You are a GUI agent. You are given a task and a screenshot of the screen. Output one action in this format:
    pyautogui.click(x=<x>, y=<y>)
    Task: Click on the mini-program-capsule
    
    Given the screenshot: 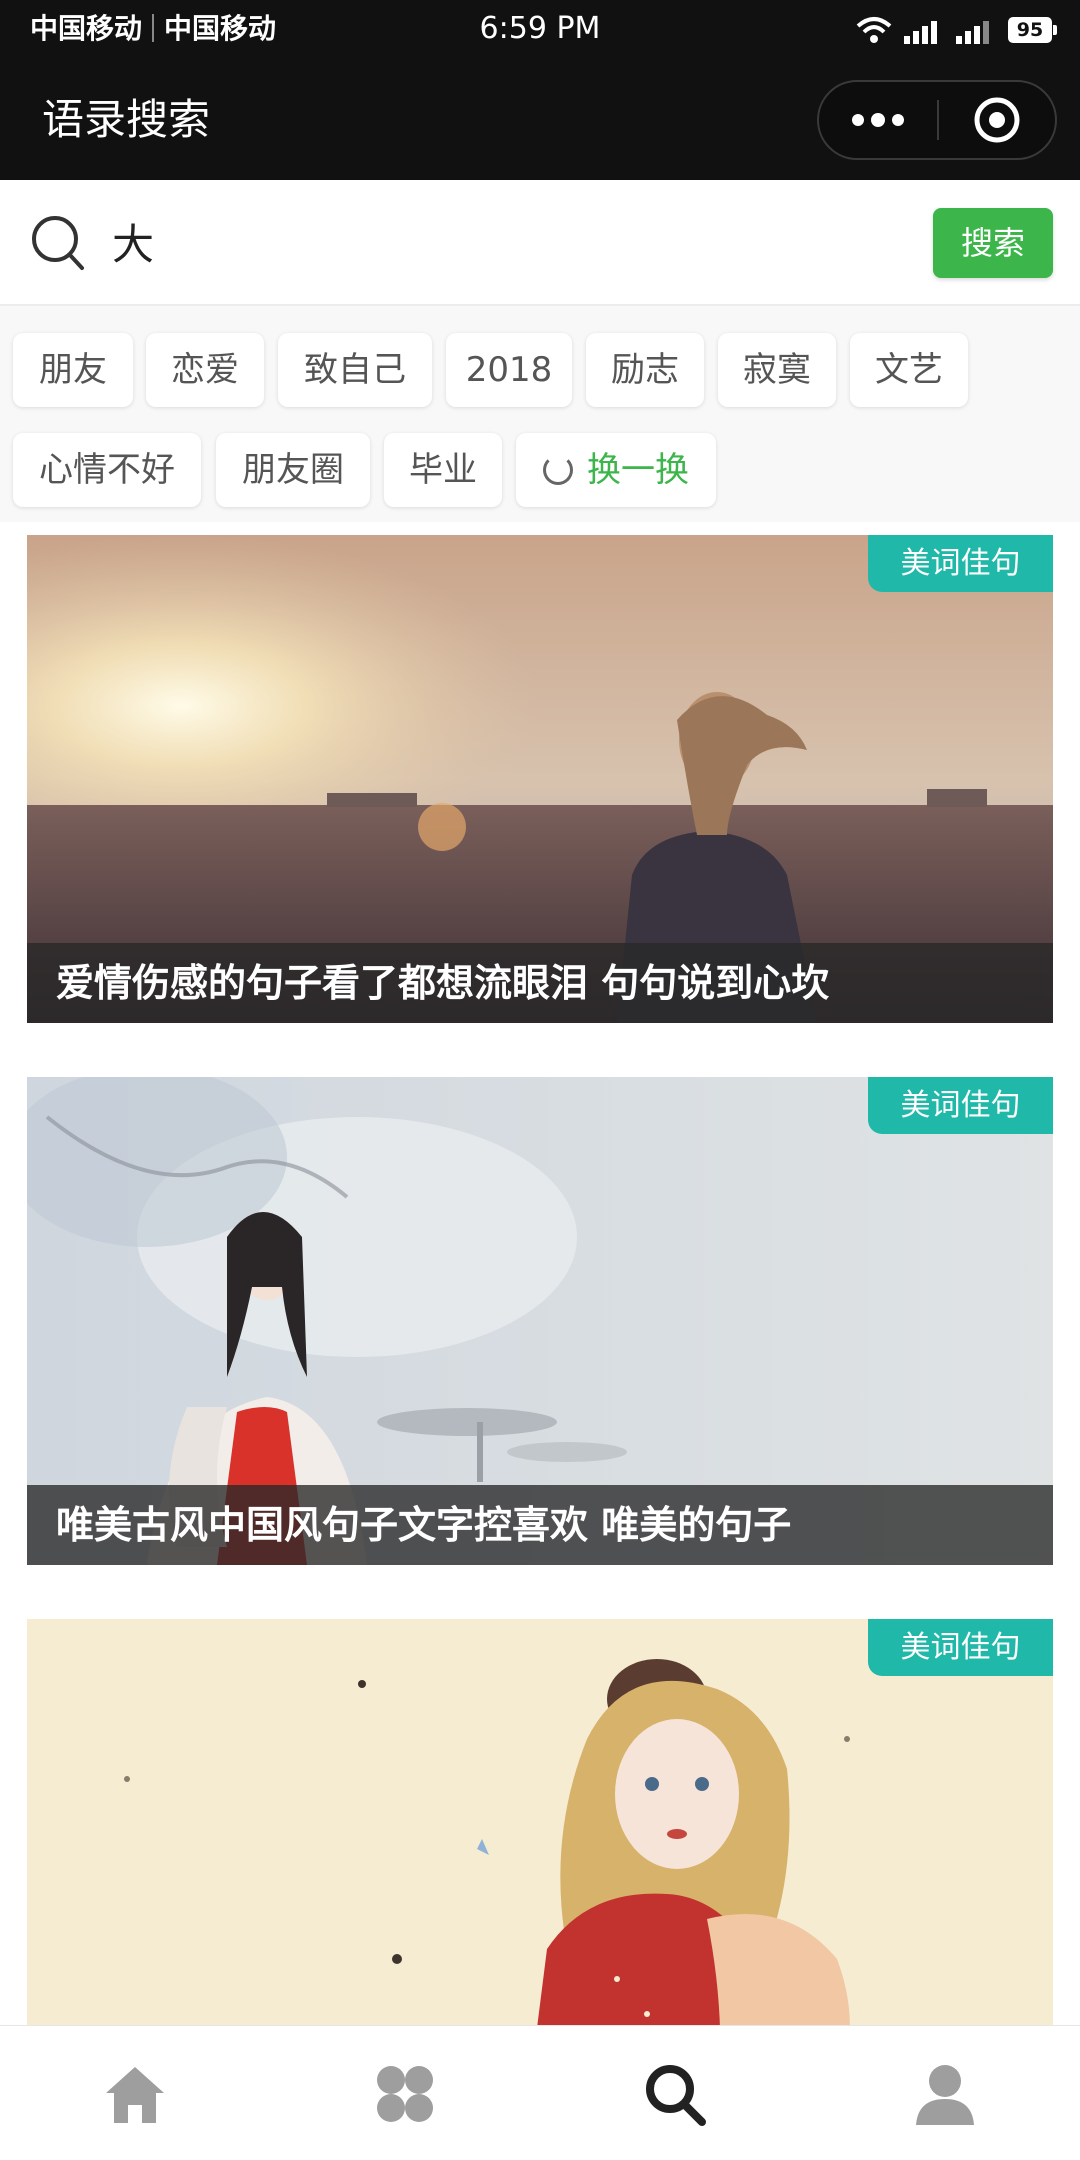 What is the action you would take?
    pyautogui.click(x=937, y=120)
    